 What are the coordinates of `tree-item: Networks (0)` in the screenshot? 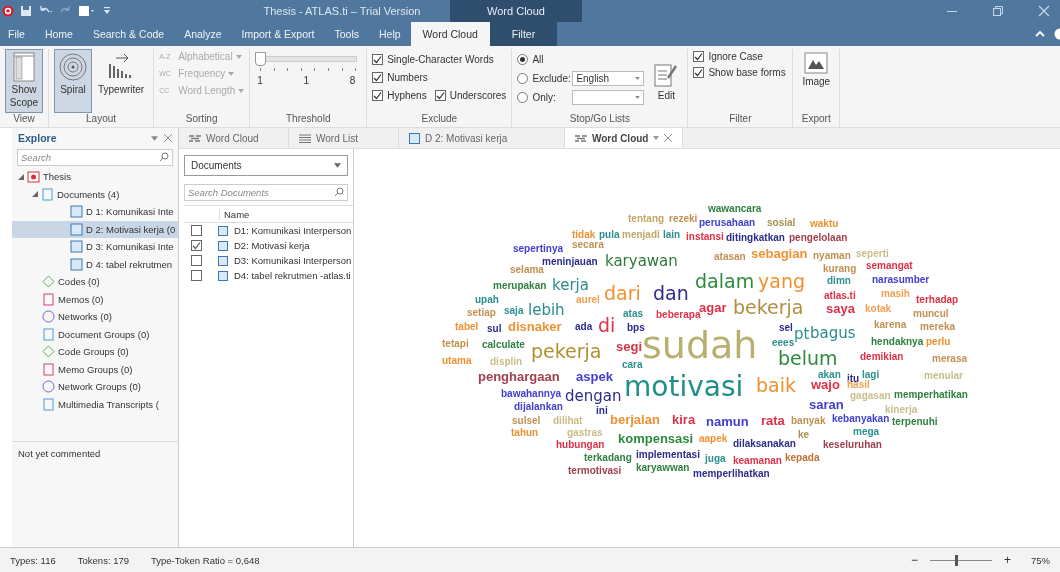 It's located at (95, 317).